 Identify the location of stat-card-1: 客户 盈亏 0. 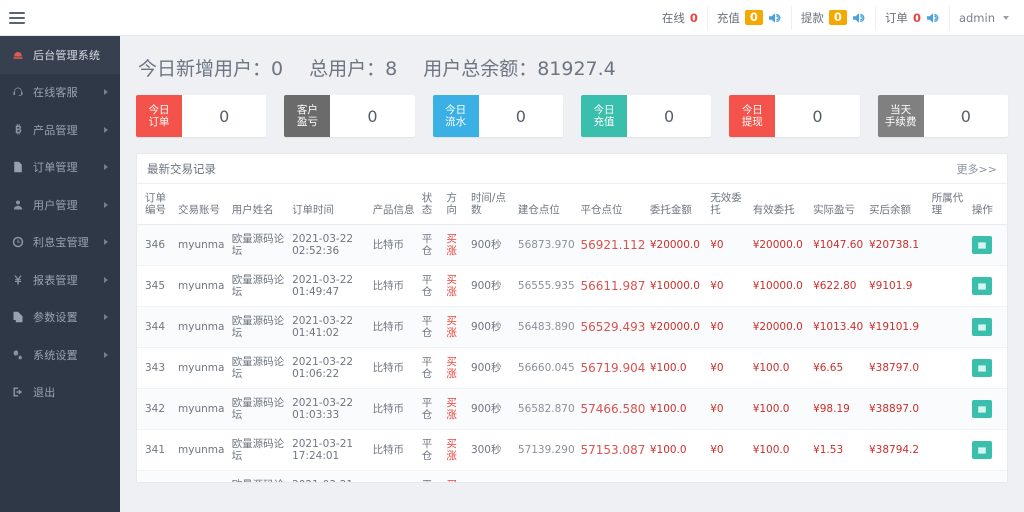
(349, 116).